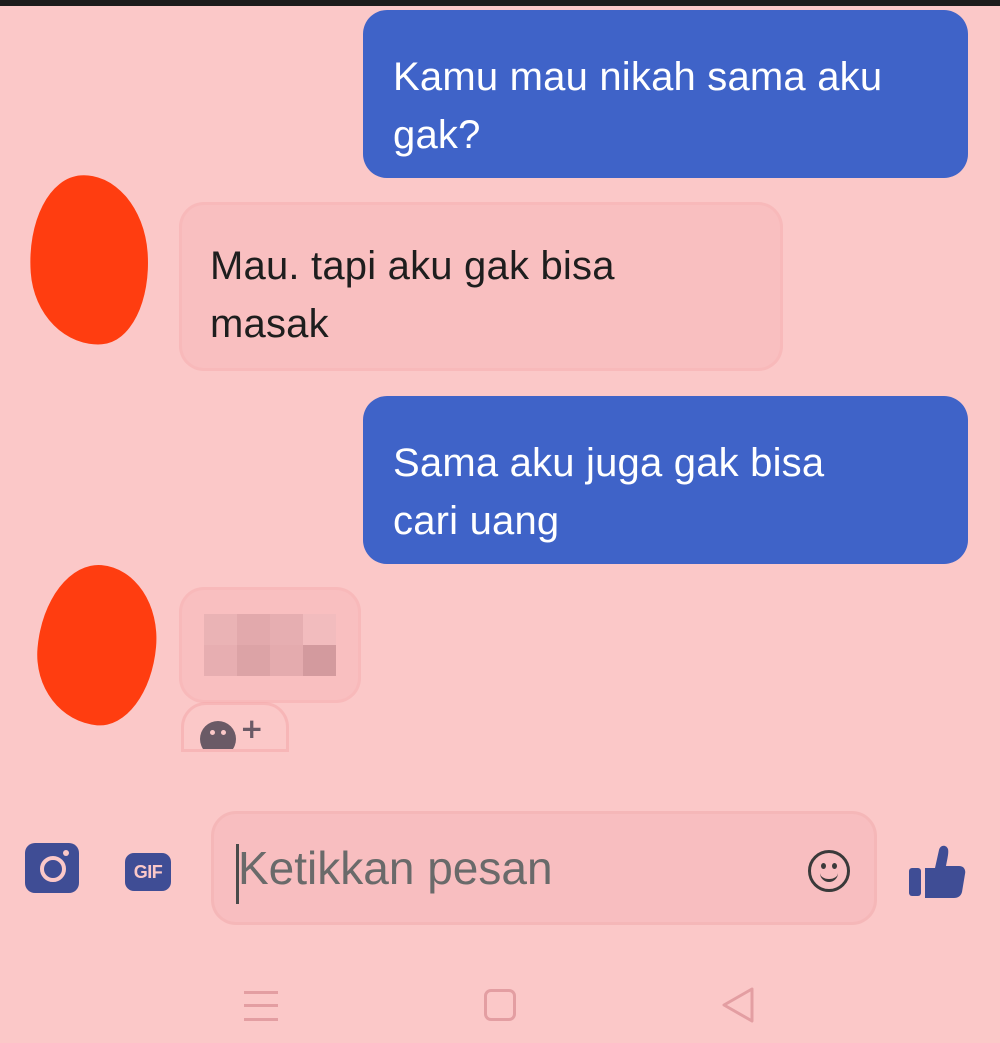 Image resolution: width=1000 pixels, height=1043 pixels. Describe the element at coordinates (237, 874) in the screenshot. I see `text-cursor` at that location.